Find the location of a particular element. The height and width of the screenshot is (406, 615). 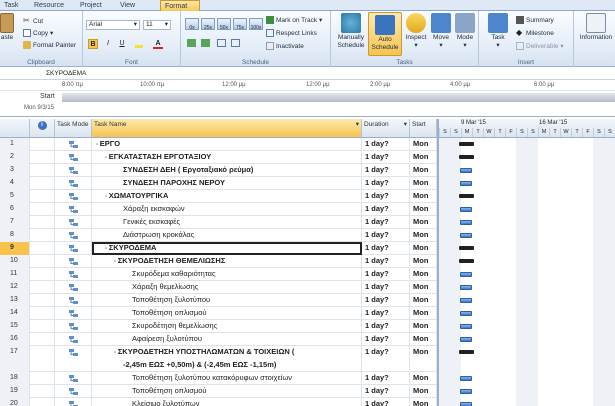

table-row: 8 Διάστρωση κροκάλας 1 day? Mon is located at coordinates (218, 235).